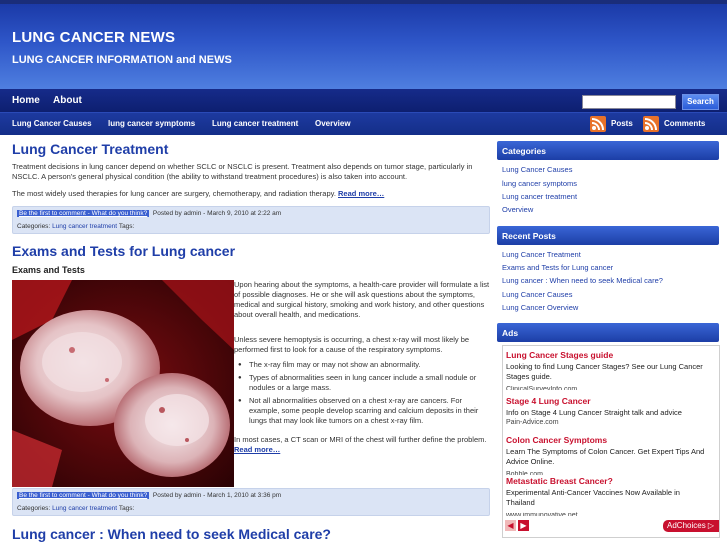 Image resolution: width=727 pixels, height=545 pixels. I want to click on search-button: Search, so click(700, 102).